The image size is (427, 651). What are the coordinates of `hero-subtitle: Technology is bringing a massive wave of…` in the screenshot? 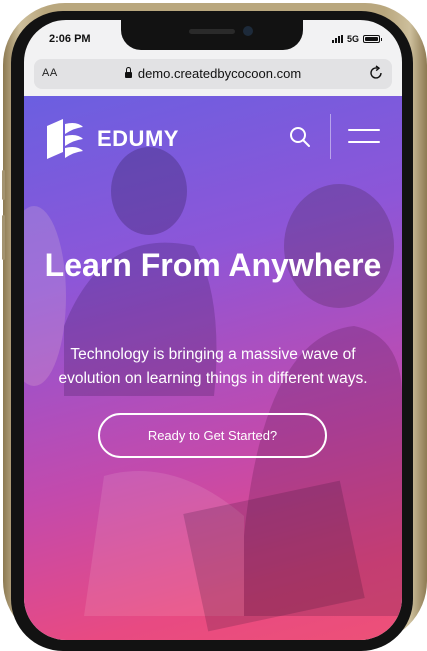 It's located at (213, 366).